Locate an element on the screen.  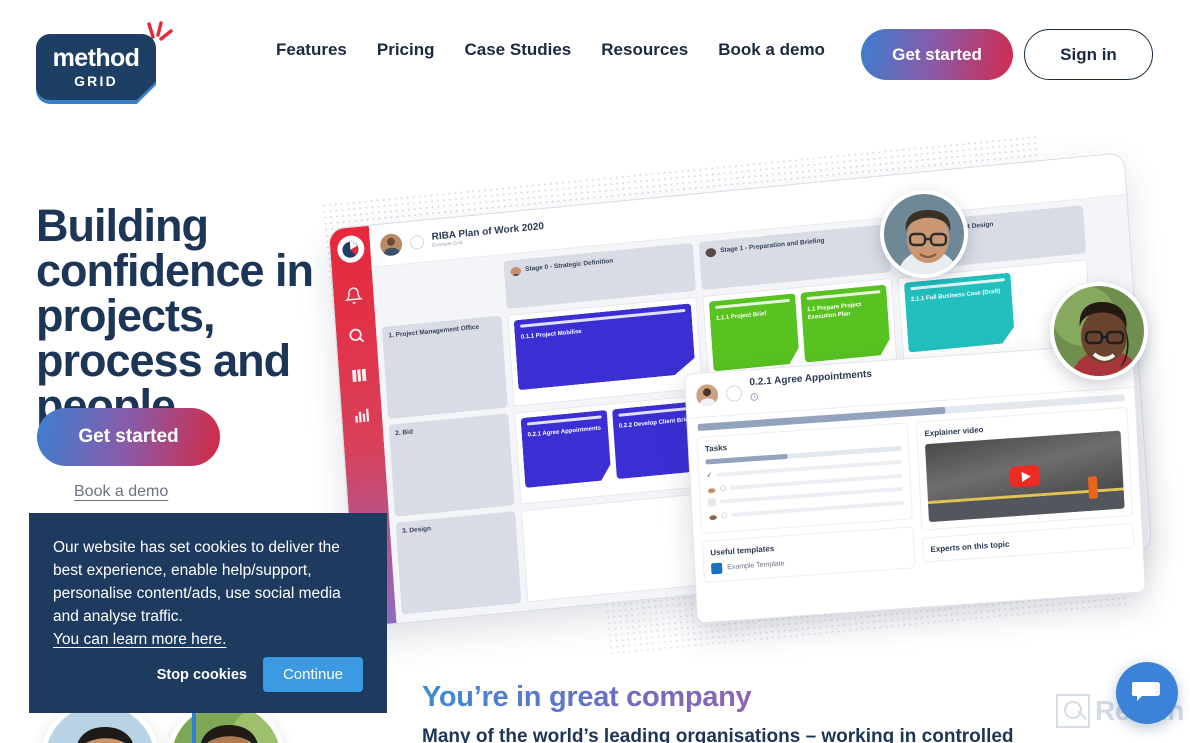
file-icon is located at coordinates (716, 568).